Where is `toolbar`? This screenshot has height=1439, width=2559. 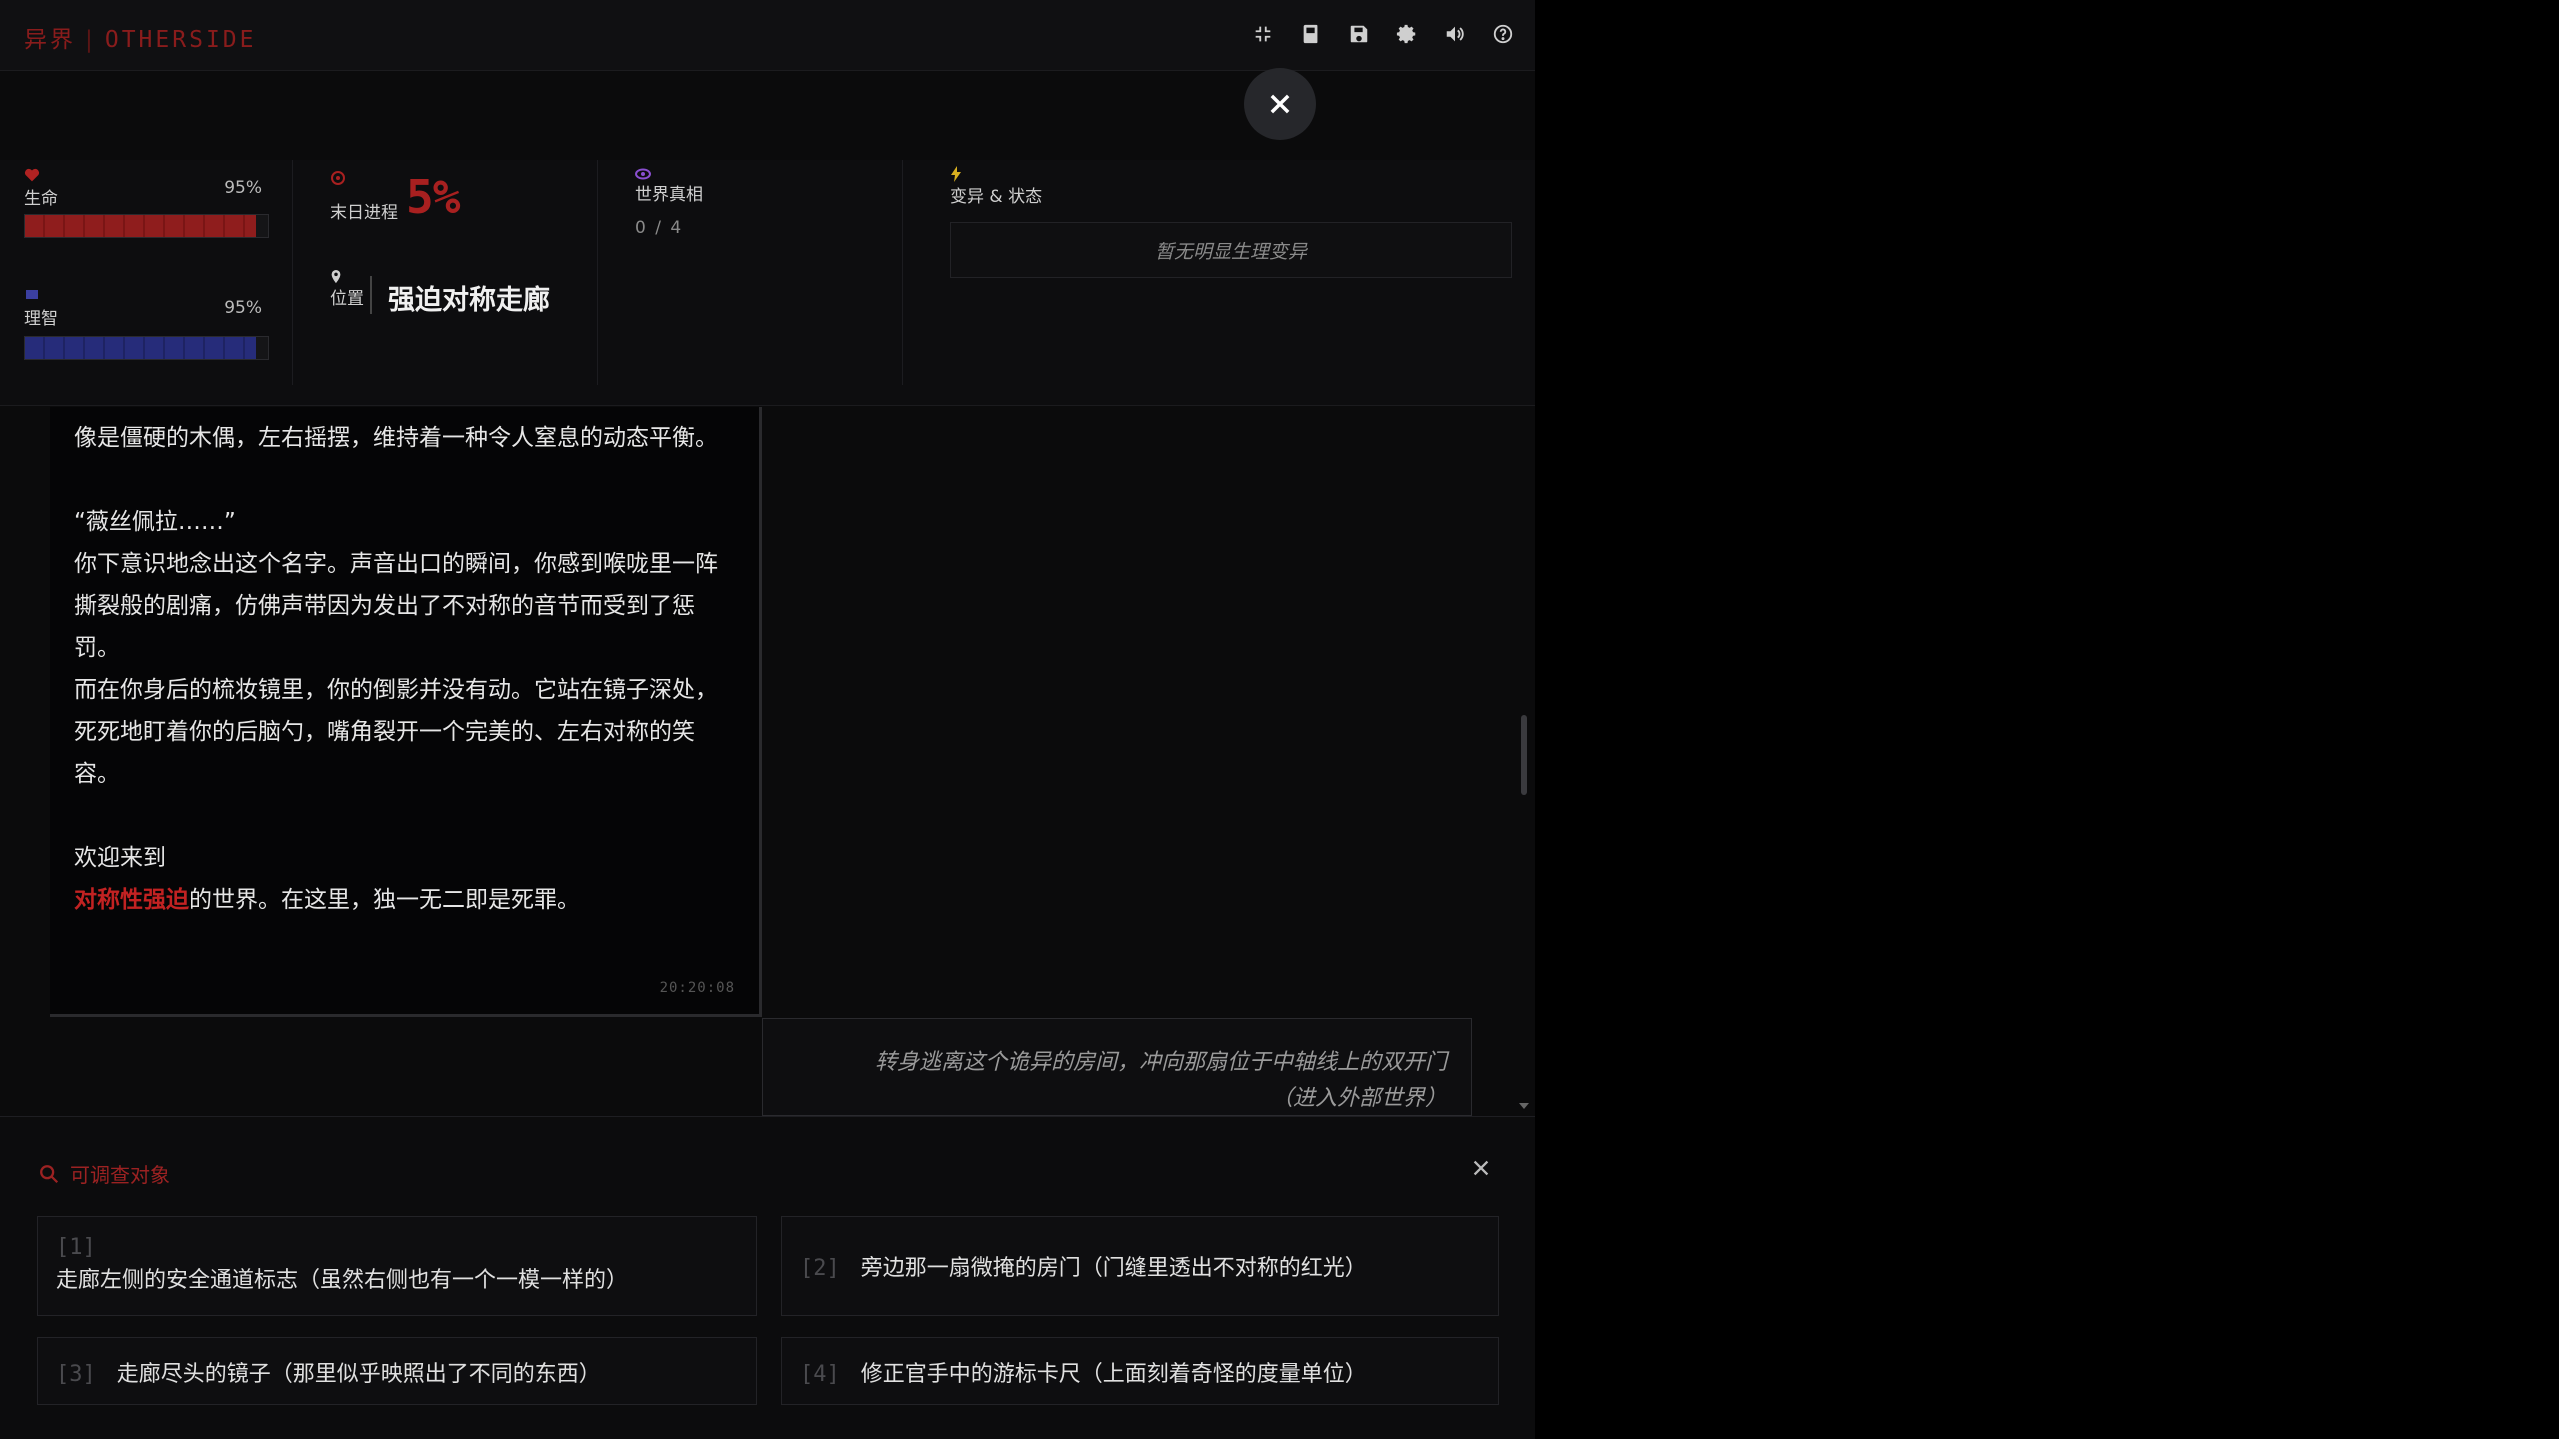
toolbar is located at coordinates (1383, 34).